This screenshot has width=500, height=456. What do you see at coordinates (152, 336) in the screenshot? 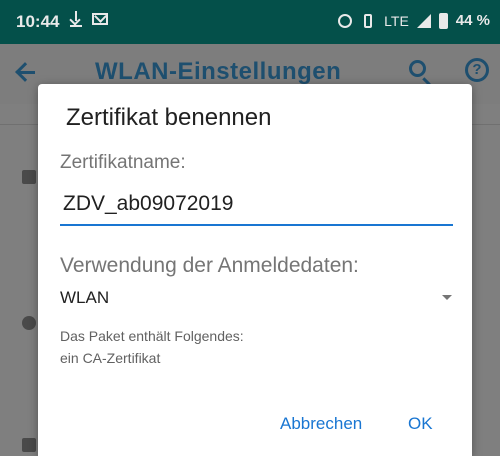
I see `package-info-heading: Das Paket enthält Folgendes:` at bounding box center [152, 336].